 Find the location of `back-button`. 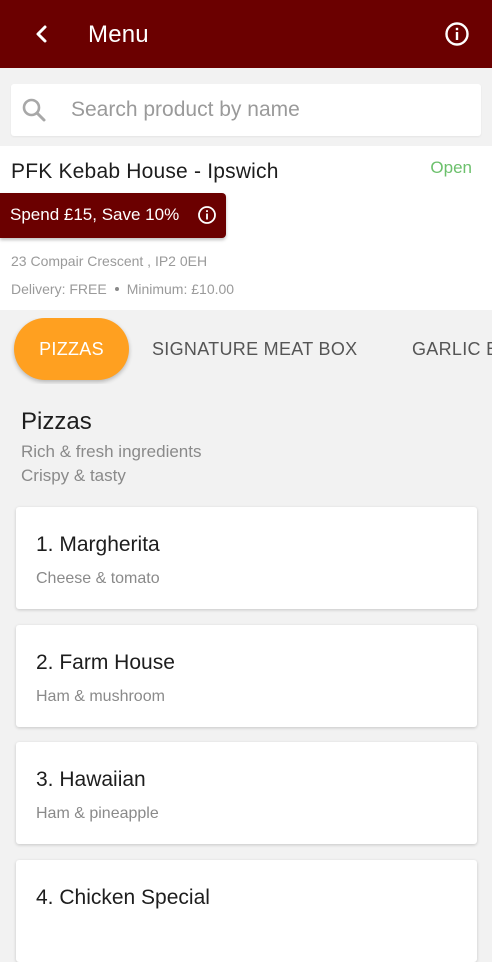

back-button is located at coordinates (42, 34).